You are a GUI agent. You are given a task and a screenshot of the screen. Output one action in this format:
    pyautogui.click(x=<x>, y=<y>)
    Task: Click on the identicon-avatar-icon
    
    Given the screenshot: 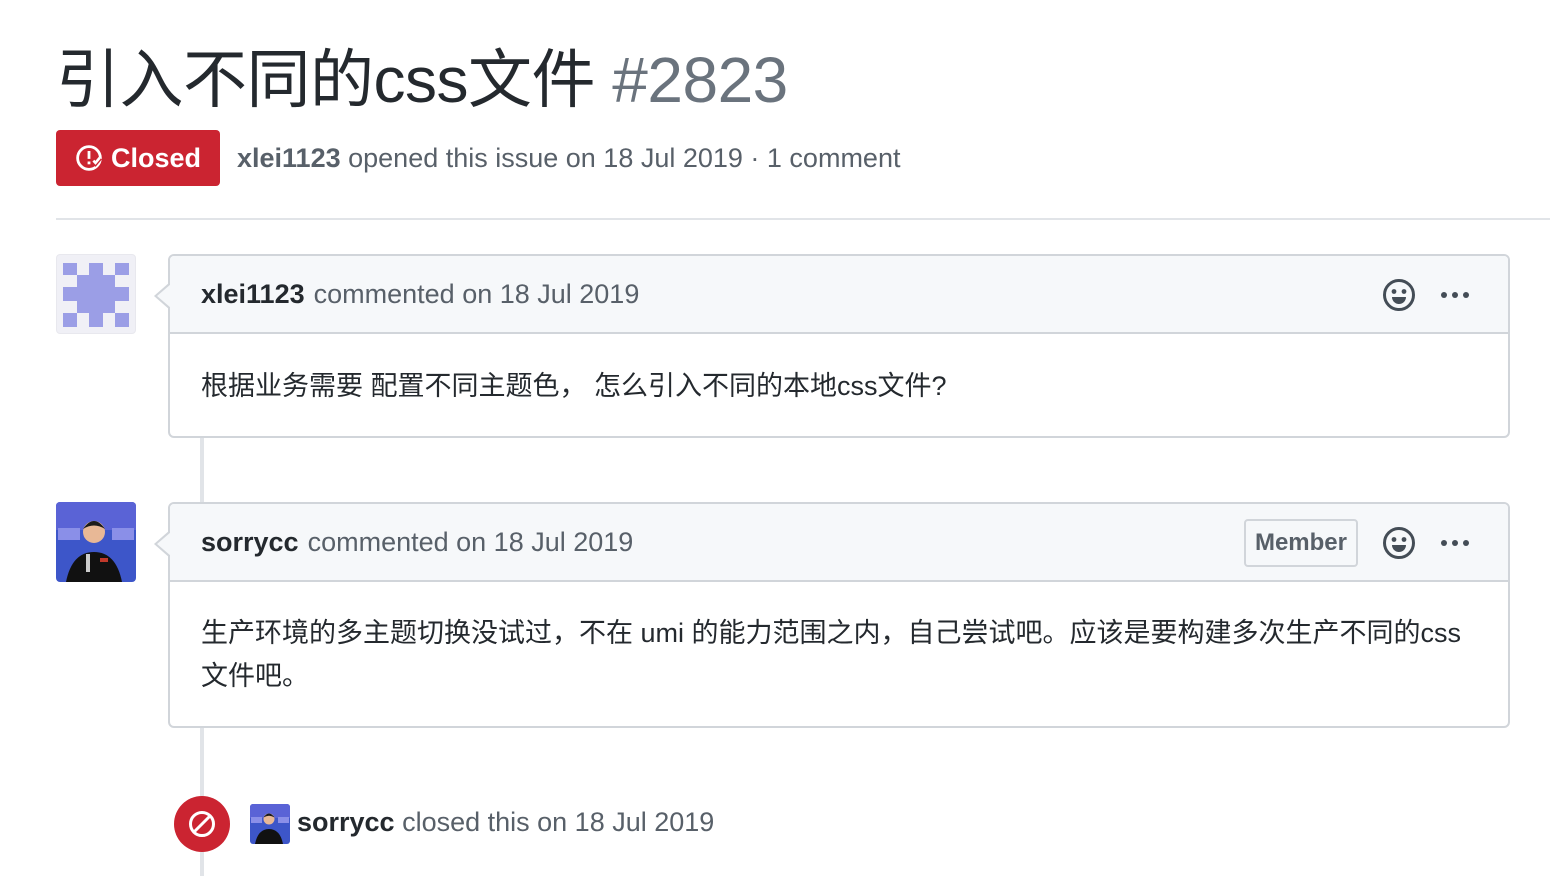 What is the action you would take?
    pyautogui.click(x=96, y=295)
    